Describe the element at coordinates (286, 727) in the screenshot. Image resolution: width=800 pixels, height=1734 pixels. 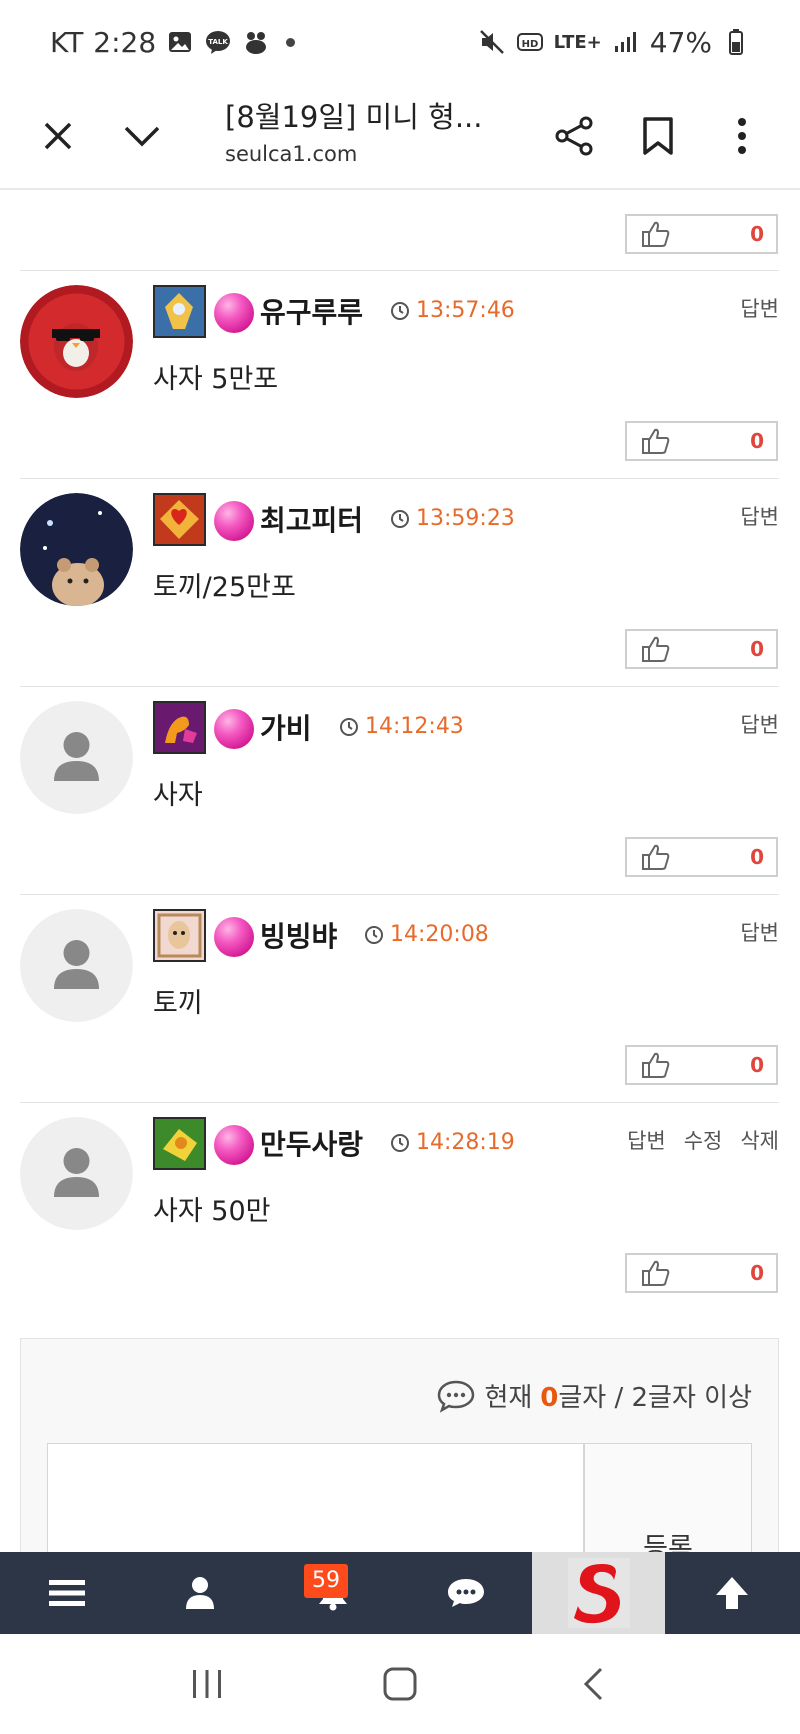
I see `nickname: 가비` at that location.